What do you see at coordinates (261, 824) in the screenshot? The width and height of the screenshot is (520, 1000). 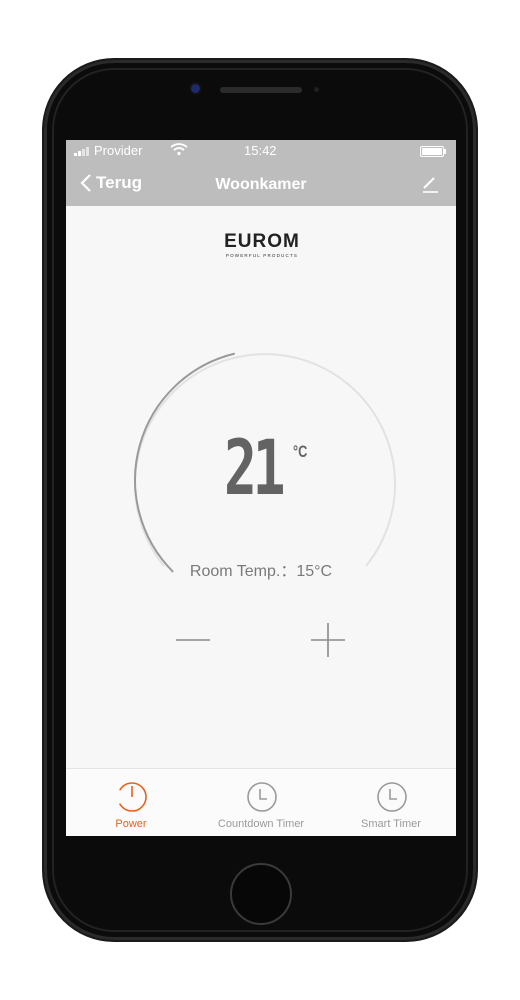 I see `tab-countdown-timer-label: Countdown Timer` at bounding box center [261, 824].